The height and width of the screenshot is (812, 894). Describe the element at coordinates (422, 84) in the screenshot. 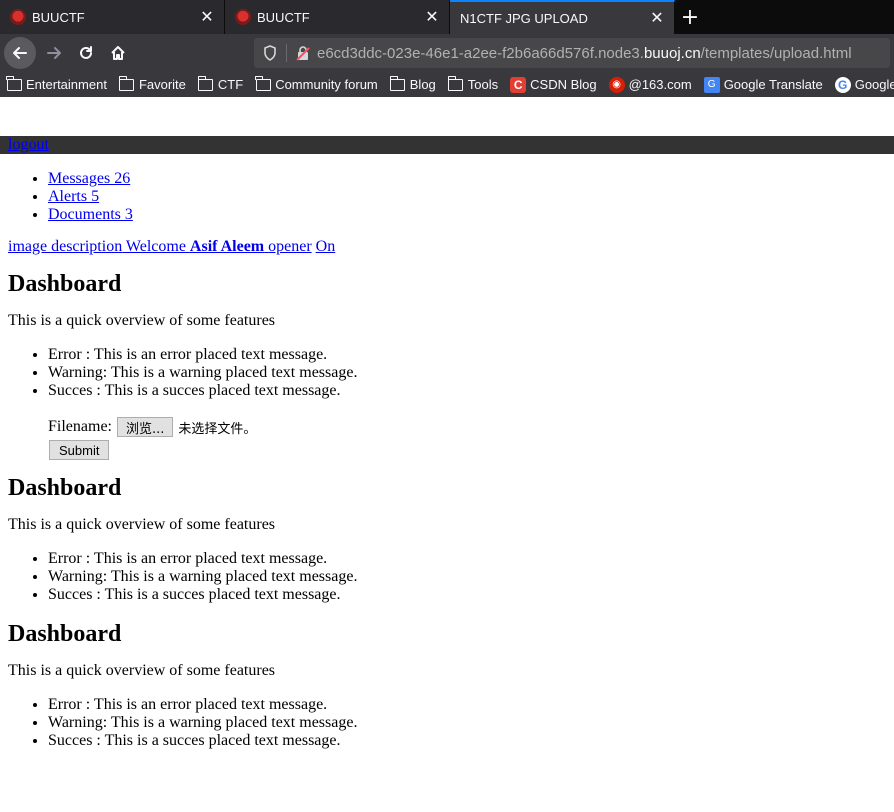

I see `bookmark-label: Blog` at that location.